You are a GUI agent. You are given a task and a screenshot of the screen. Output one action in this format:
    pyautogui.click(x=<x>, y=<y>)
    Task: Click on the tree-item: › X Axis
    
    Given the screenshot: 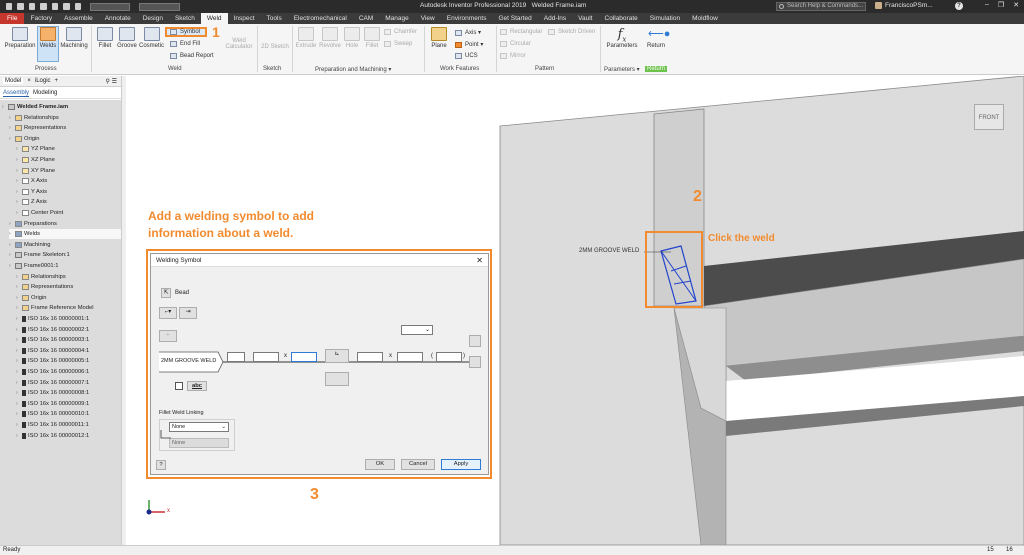 What is the action you would take?
    pyautogui.click(x=31, y=181)
    